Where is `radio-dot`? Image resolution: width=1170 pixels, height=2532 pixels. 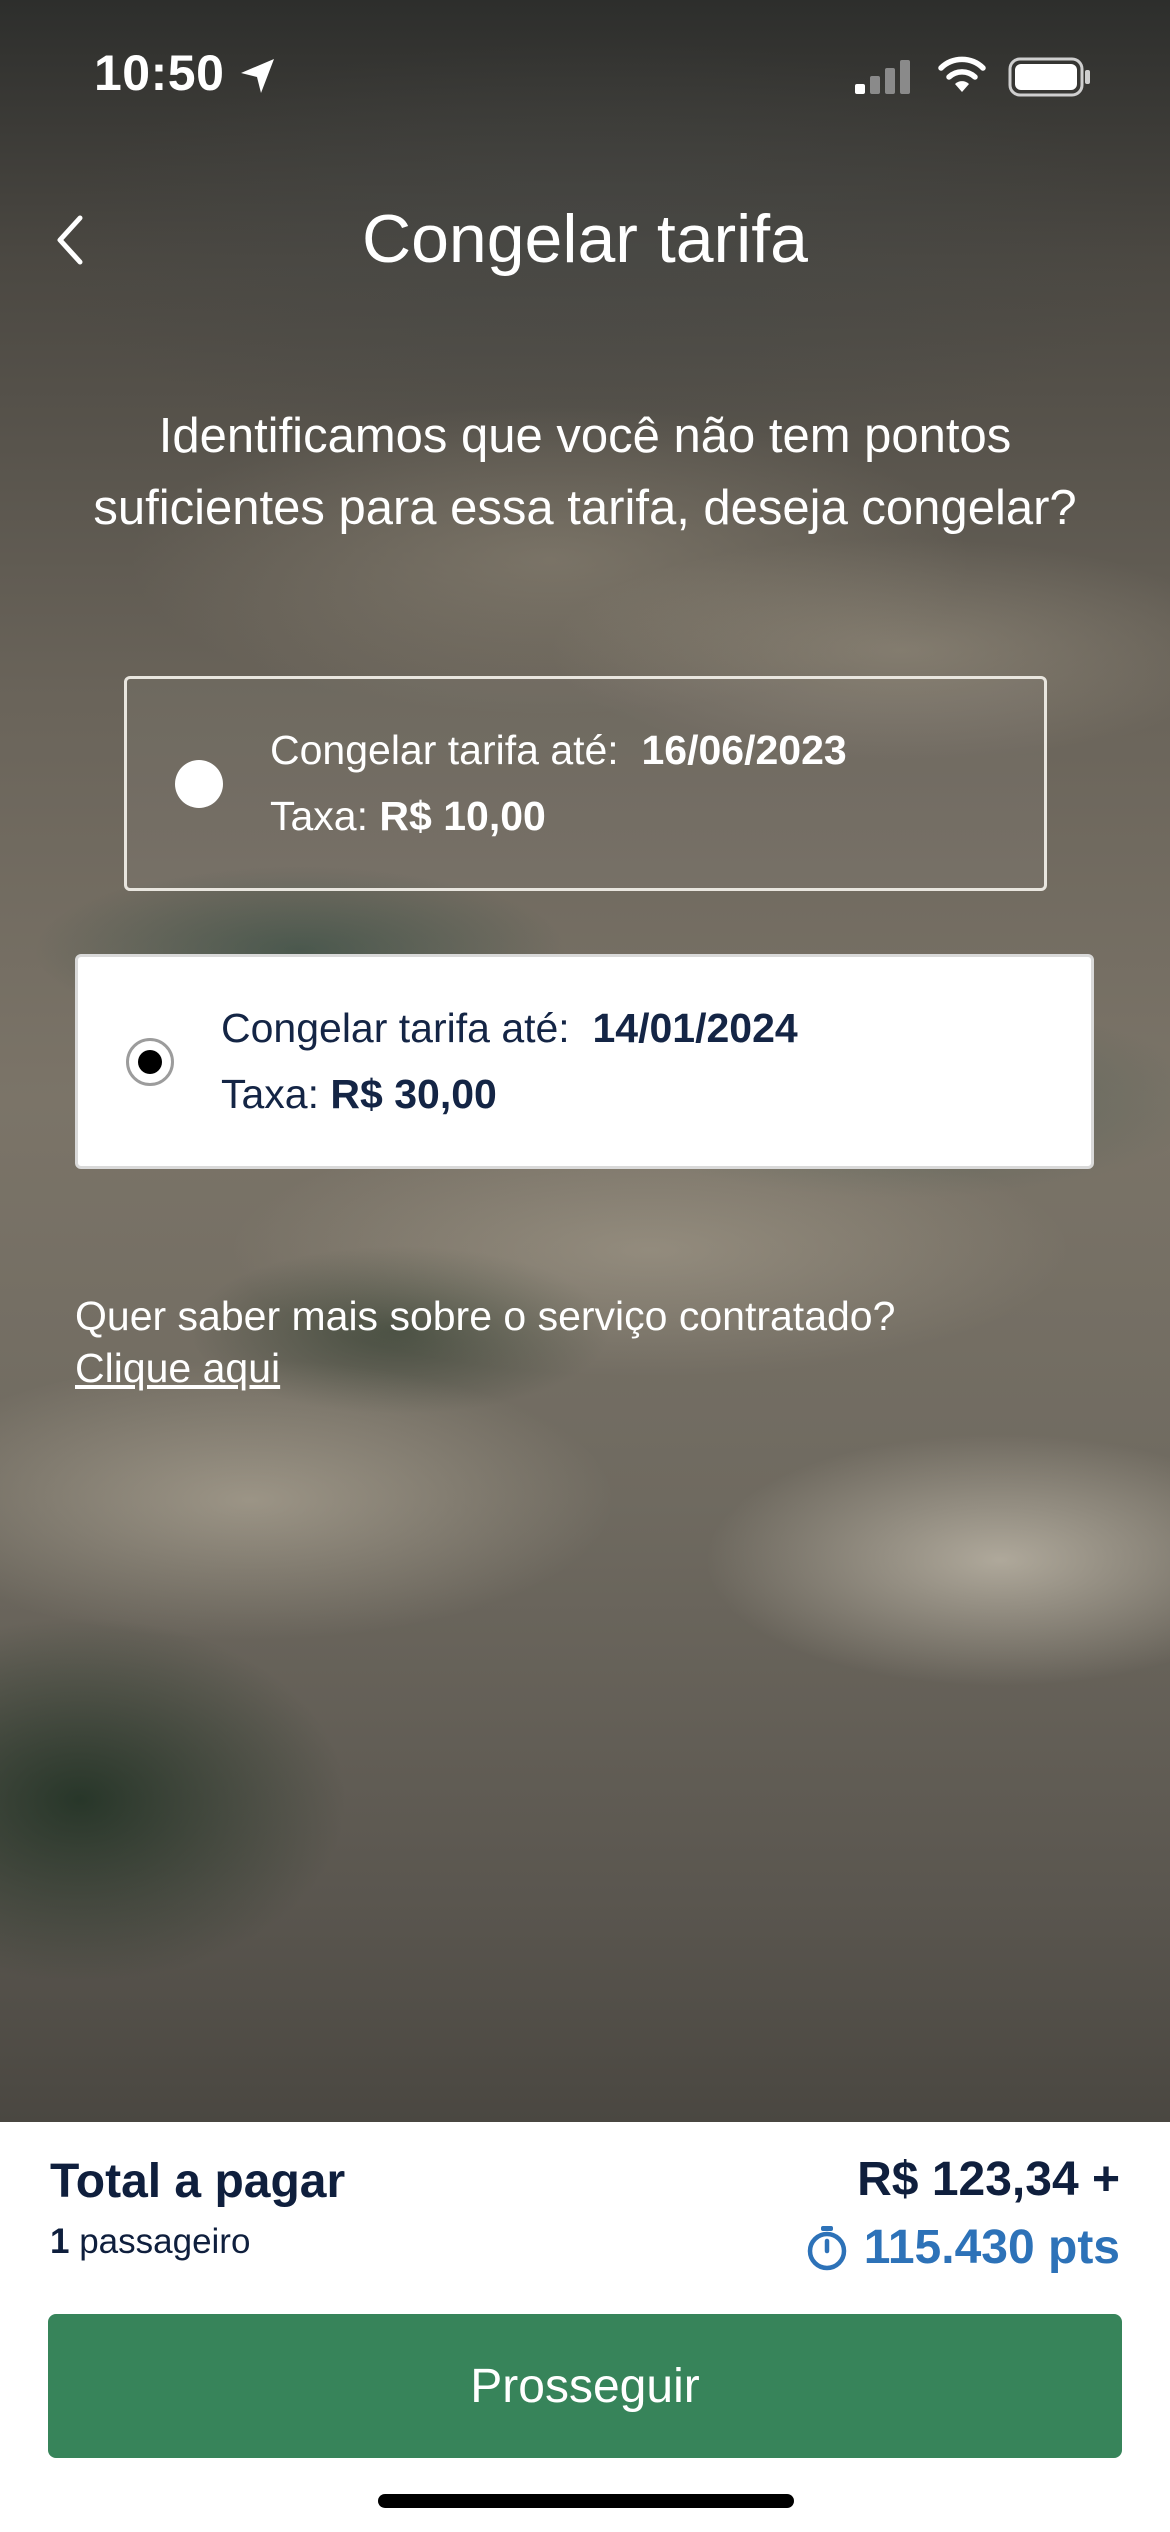 radio-dot is located at coordinates (150, 1062).